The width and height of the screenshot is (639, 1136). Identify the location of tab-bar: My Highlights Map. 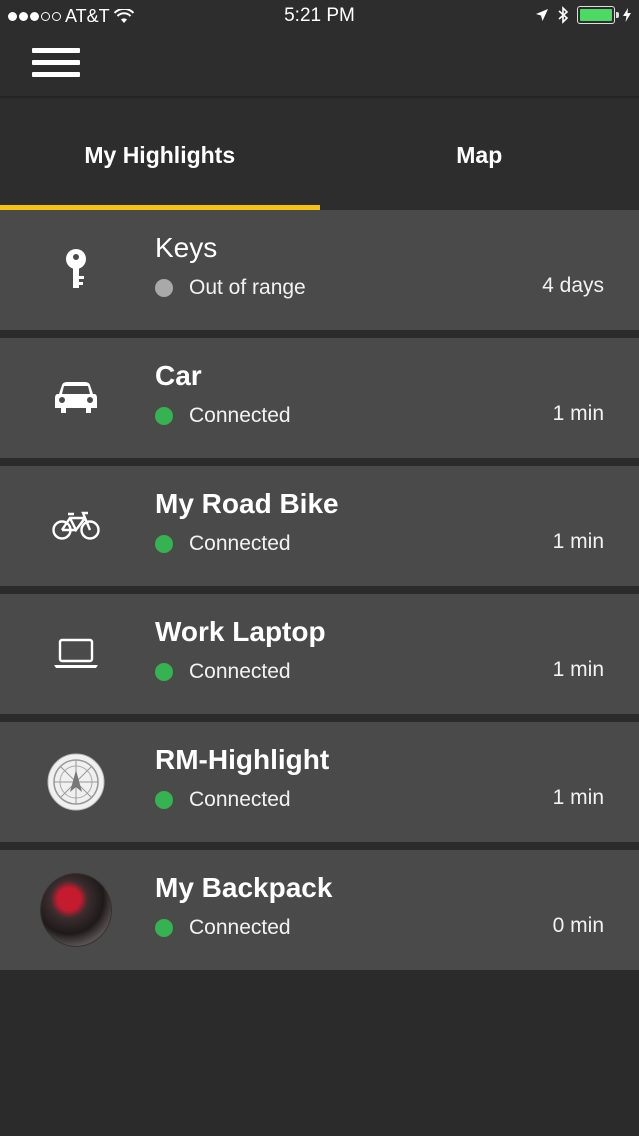
(319, 155).